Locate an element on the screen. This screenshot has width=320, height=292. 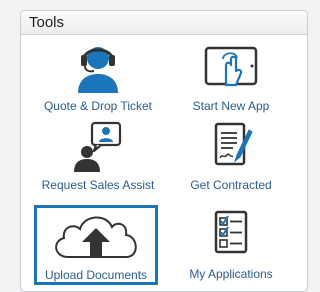
checklist-icon is located at coordinates (231, 234).